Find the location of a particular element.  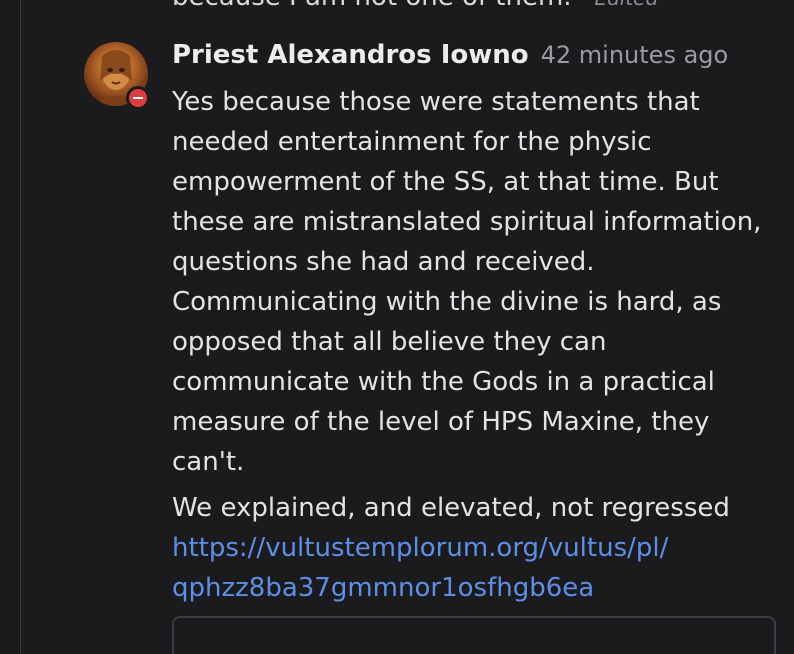

timestamp: 42 minutes ago is located at coordinates (635, 55).